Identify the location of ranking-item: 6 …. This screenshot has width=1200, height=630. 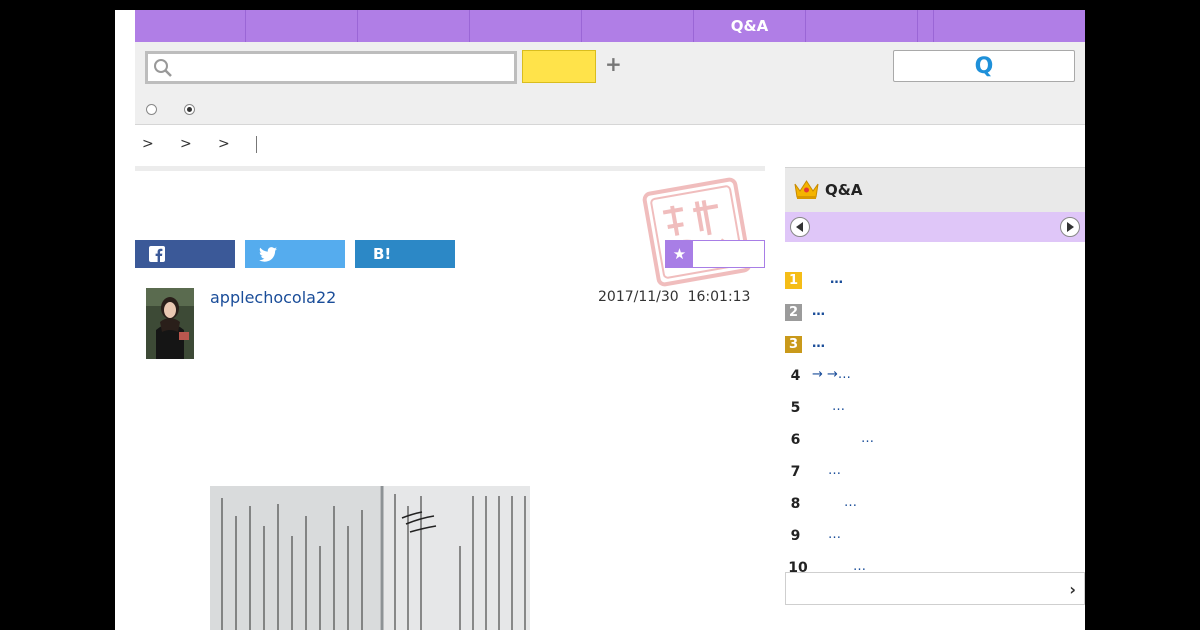
(935, 442).